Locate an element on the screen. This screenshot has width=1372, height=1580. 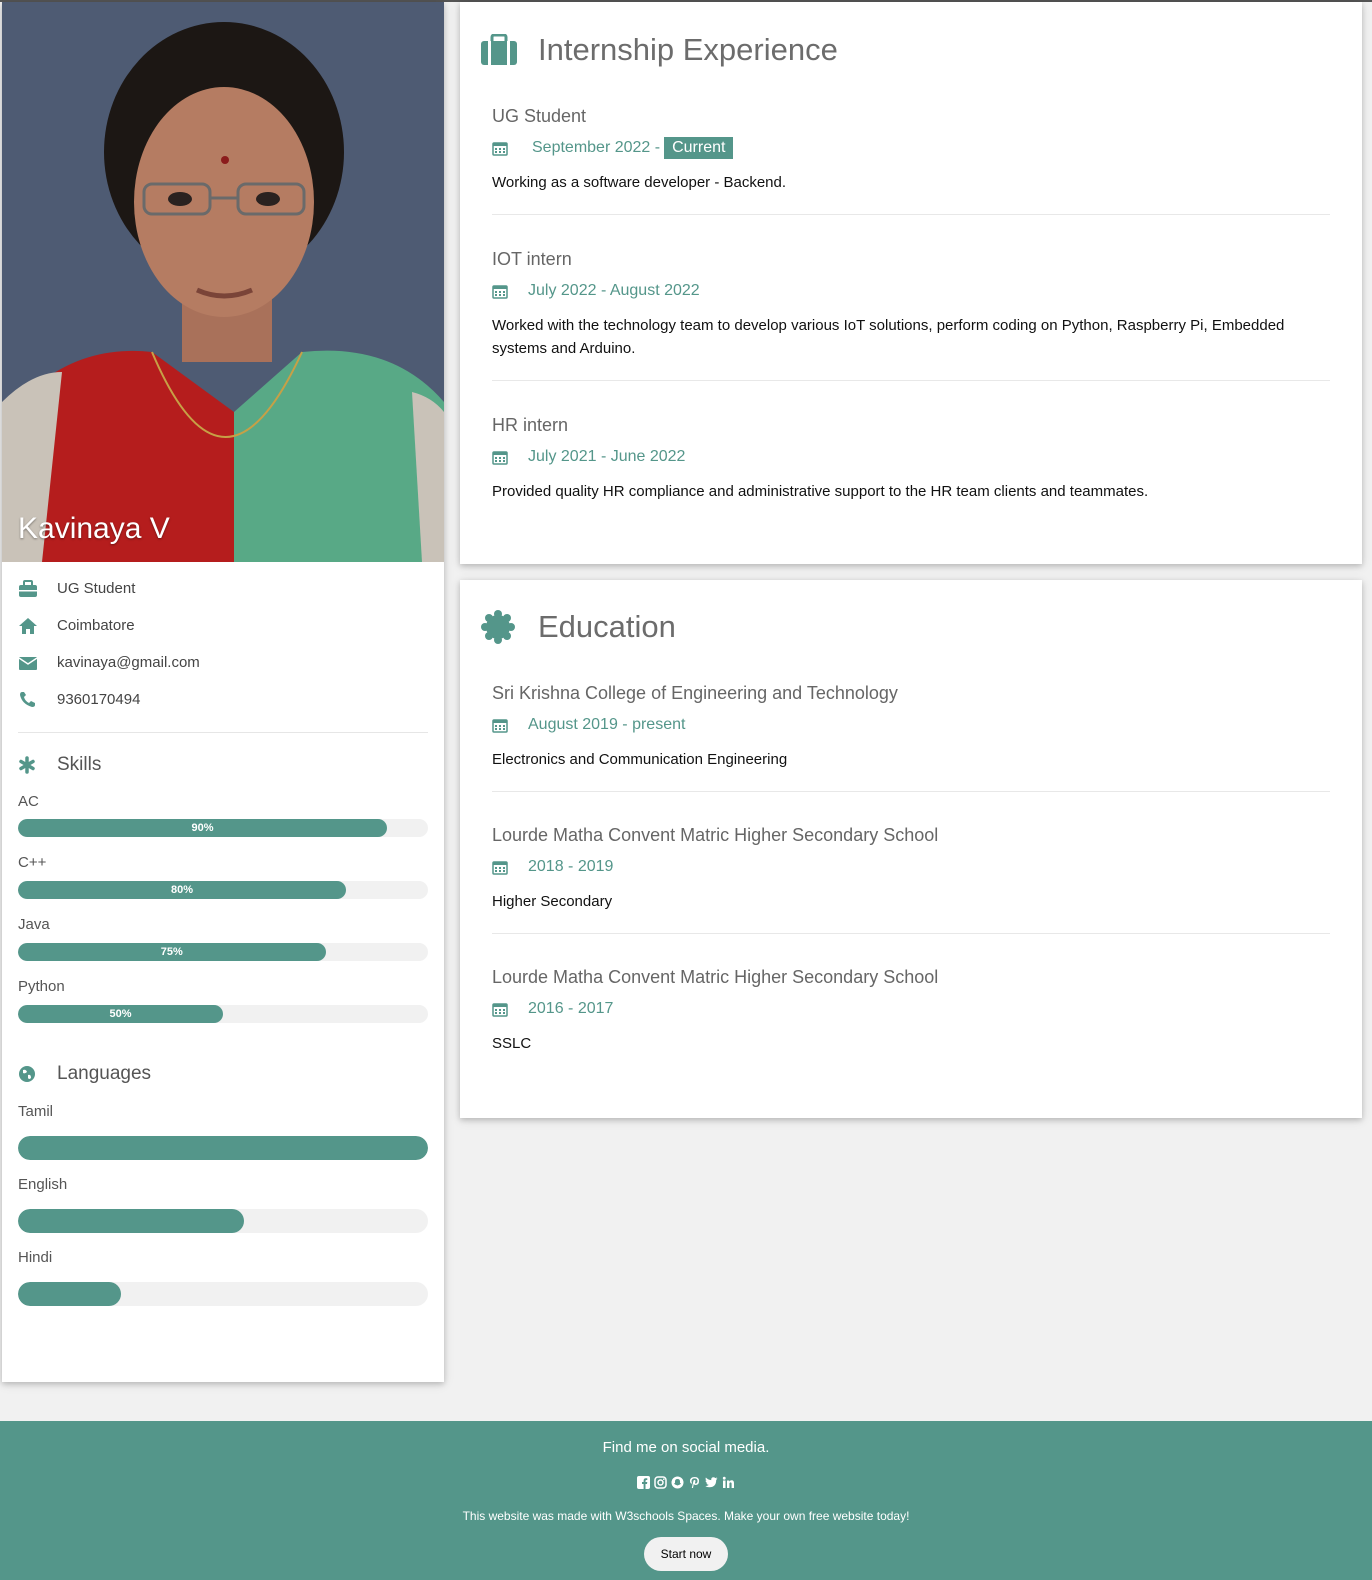
entry-date-text: 2018 - 2019 is located at coordinates (571, 866).